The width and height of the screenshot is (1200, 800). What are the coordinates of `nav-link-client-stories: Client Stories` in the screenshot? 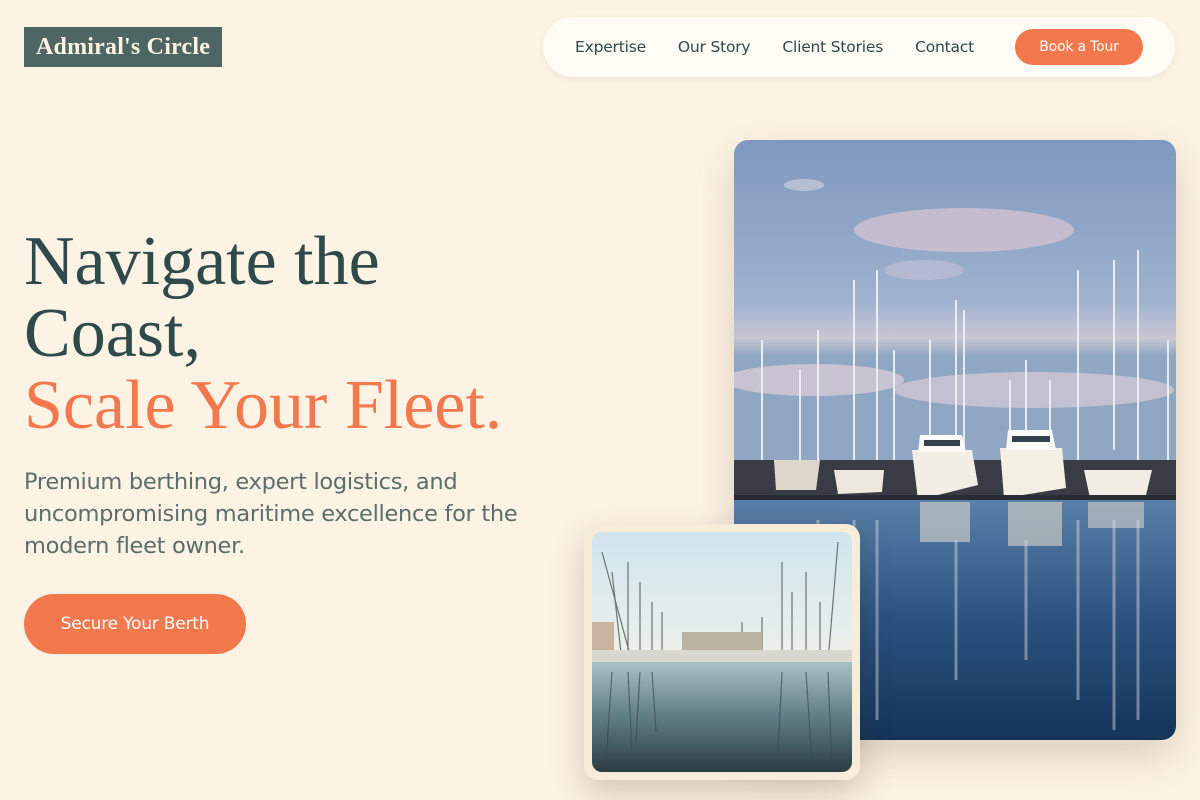 It's located at (832, 47).